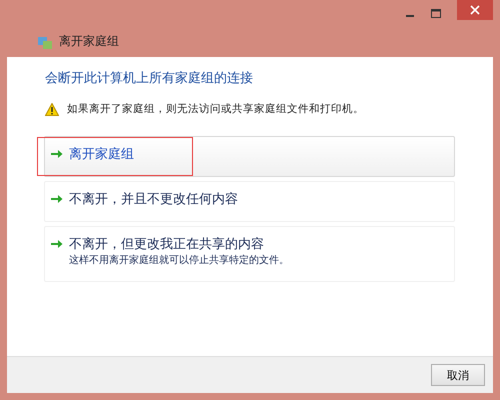 The width and height of the screenshot is (500, 400). Describe the element at coordinates (101, 154) in the screenshot. I see `option-label: 离开家庭组` at that location.